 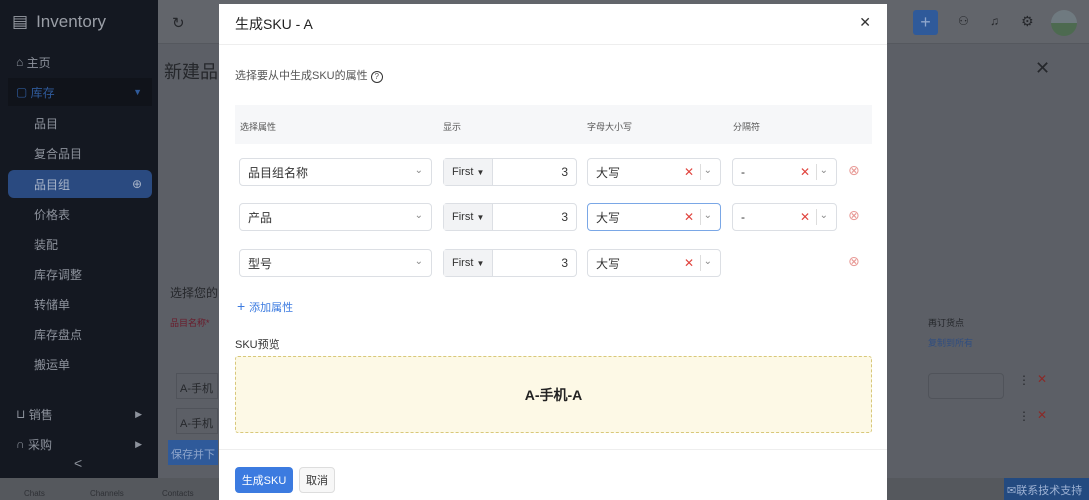 What do you see at coordinates (865, 22) in the screenshot?
I see `close-icon: ✕` at bounding box center [865, 22].